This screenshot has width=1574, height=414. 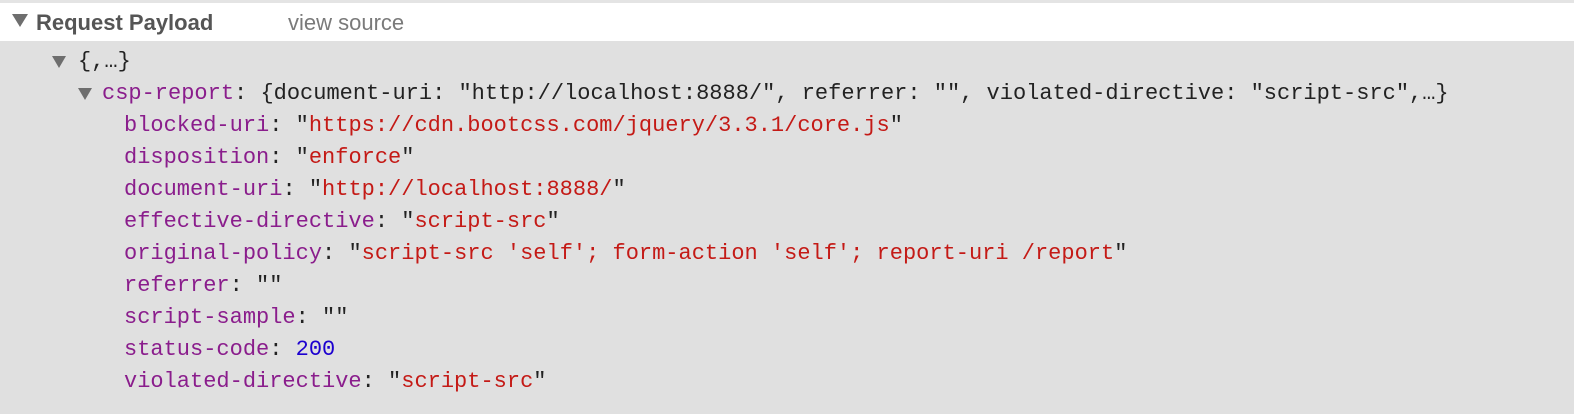 What do you see at coordinates (104, 61) in the screenshot?
I see `root-preview: {,…}` at bounding box center [104, 61].